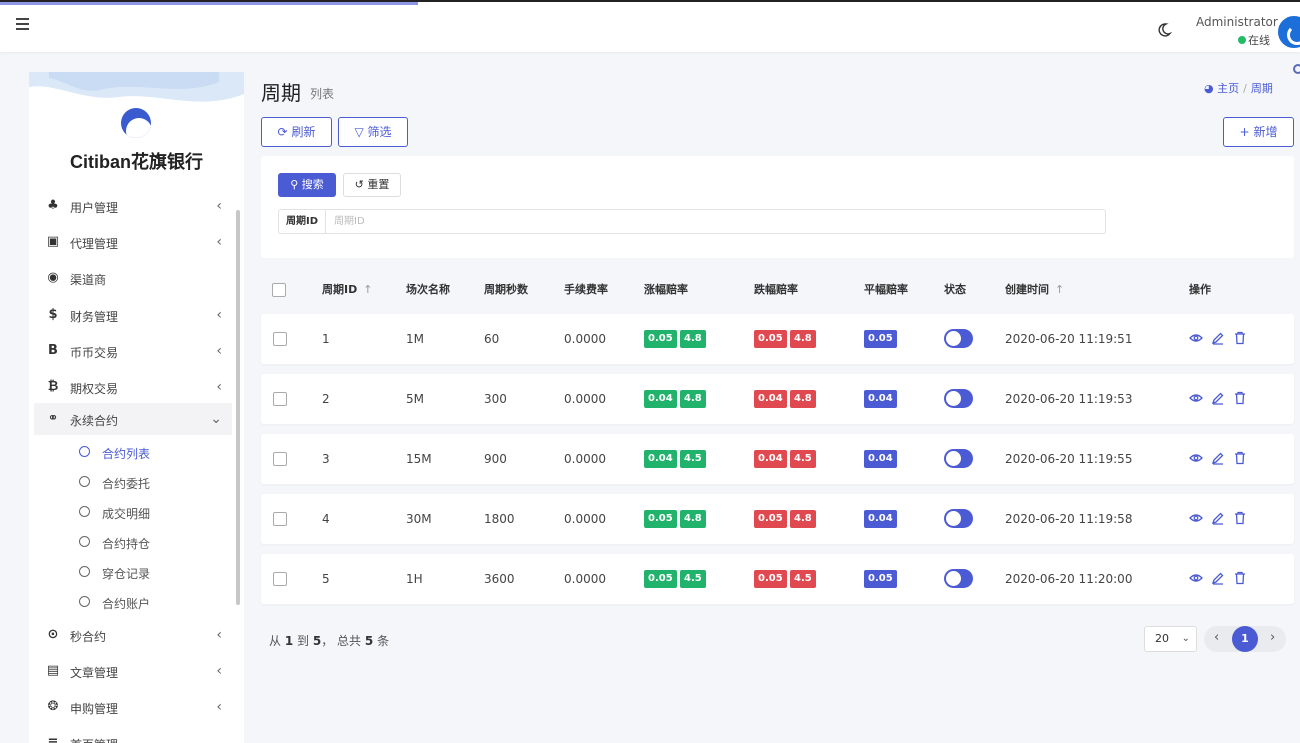 The width and height of the screenshot is (1300, 743). Describe the element at coordinates (378, 184) in the screenshot. I see `reset-button-label: 重置` at that location.